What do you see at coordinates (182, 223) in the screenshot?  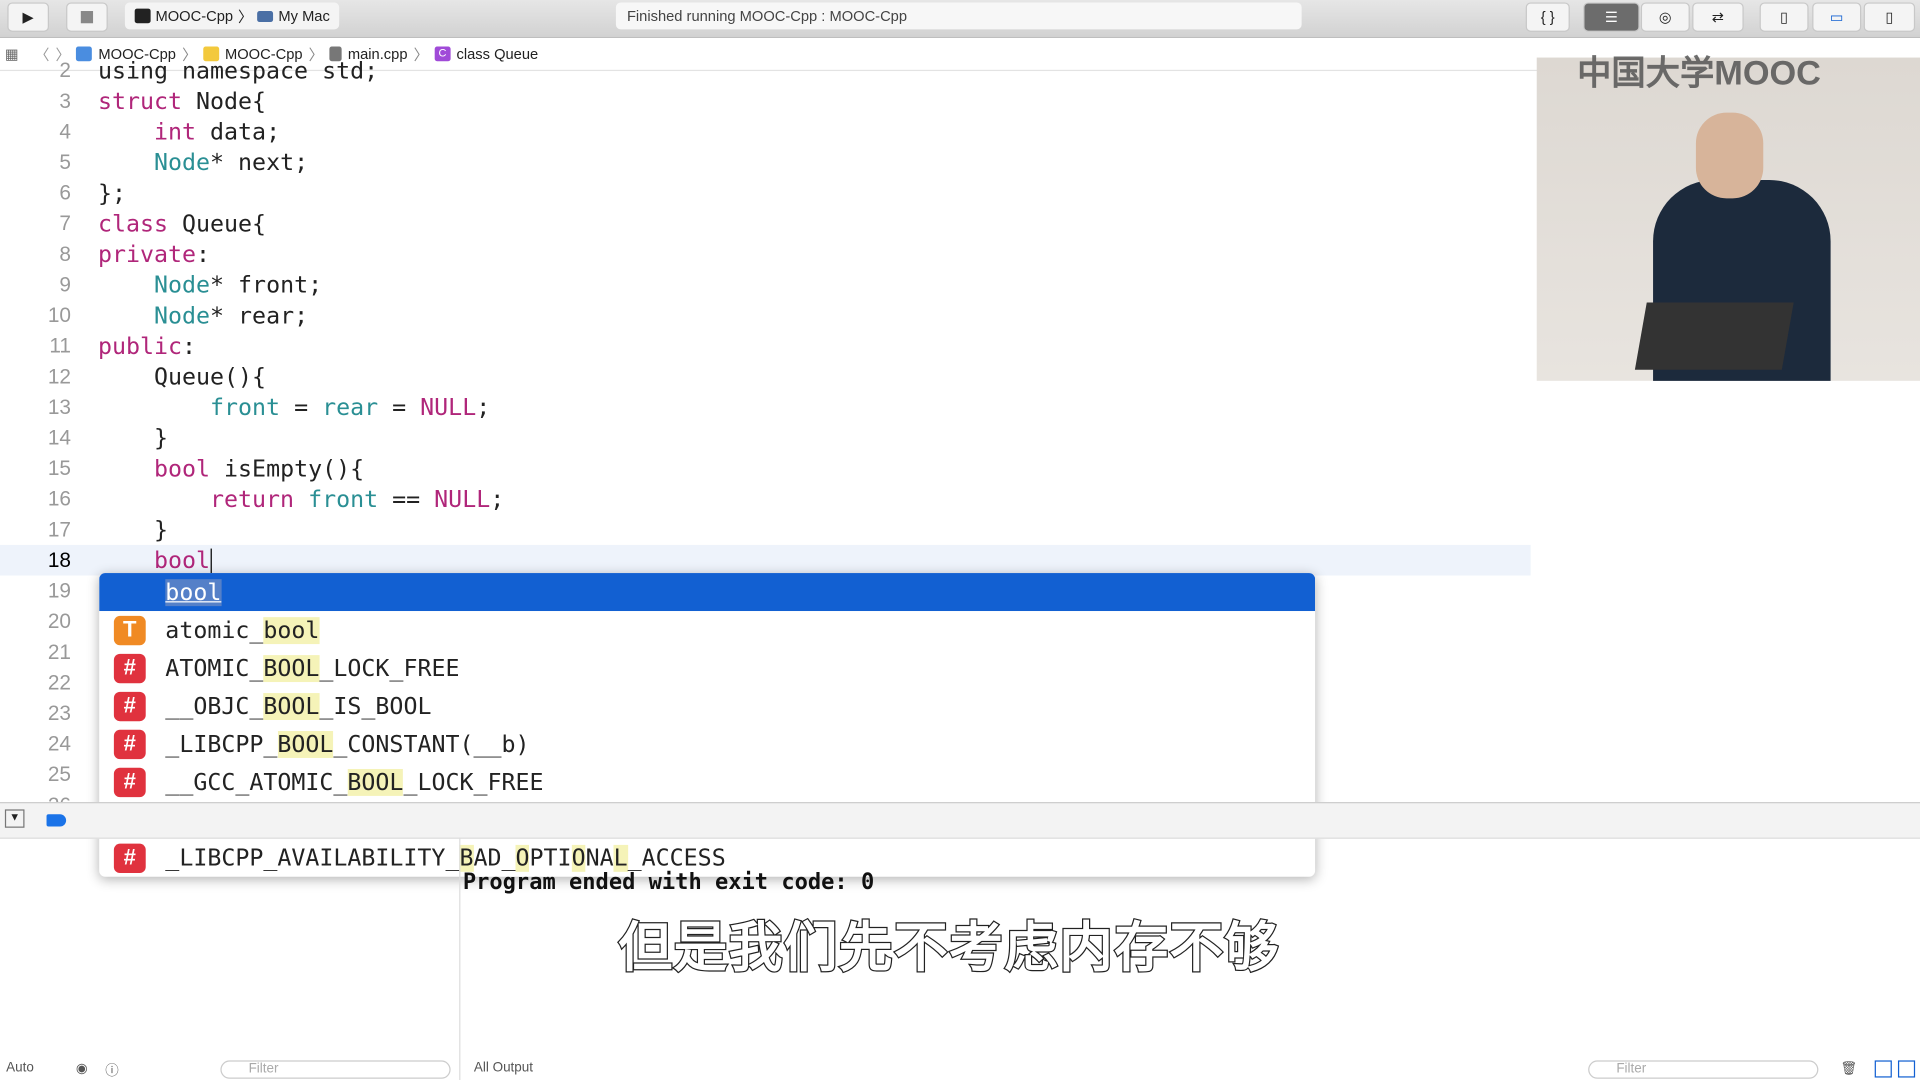 I see `code-text: class Queue{` at bounding box center [182, 223].